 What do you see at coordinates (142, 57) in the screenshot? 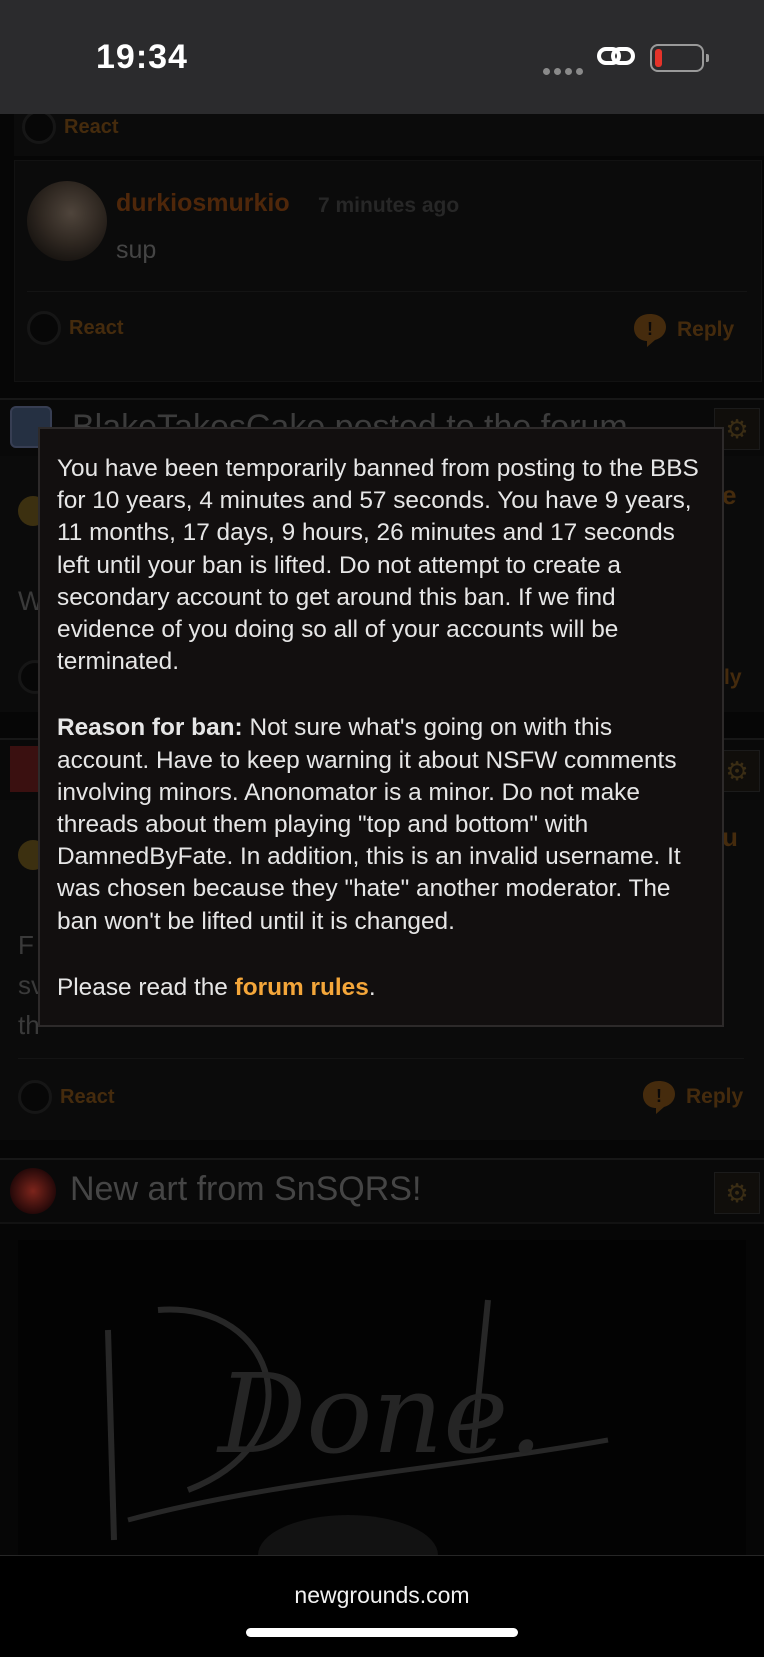
I see `status-time: 19:34` at bounding box center [142, 57].